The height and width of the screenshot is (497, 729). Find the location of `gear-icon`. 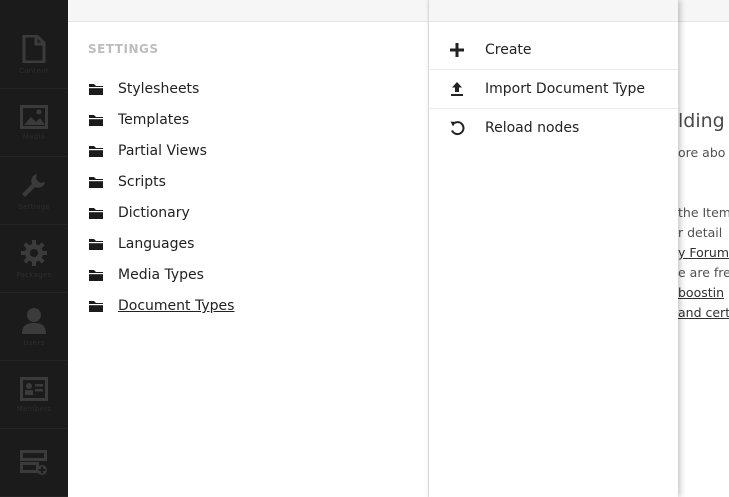

gear-icon is located at coordinates (34, 252).